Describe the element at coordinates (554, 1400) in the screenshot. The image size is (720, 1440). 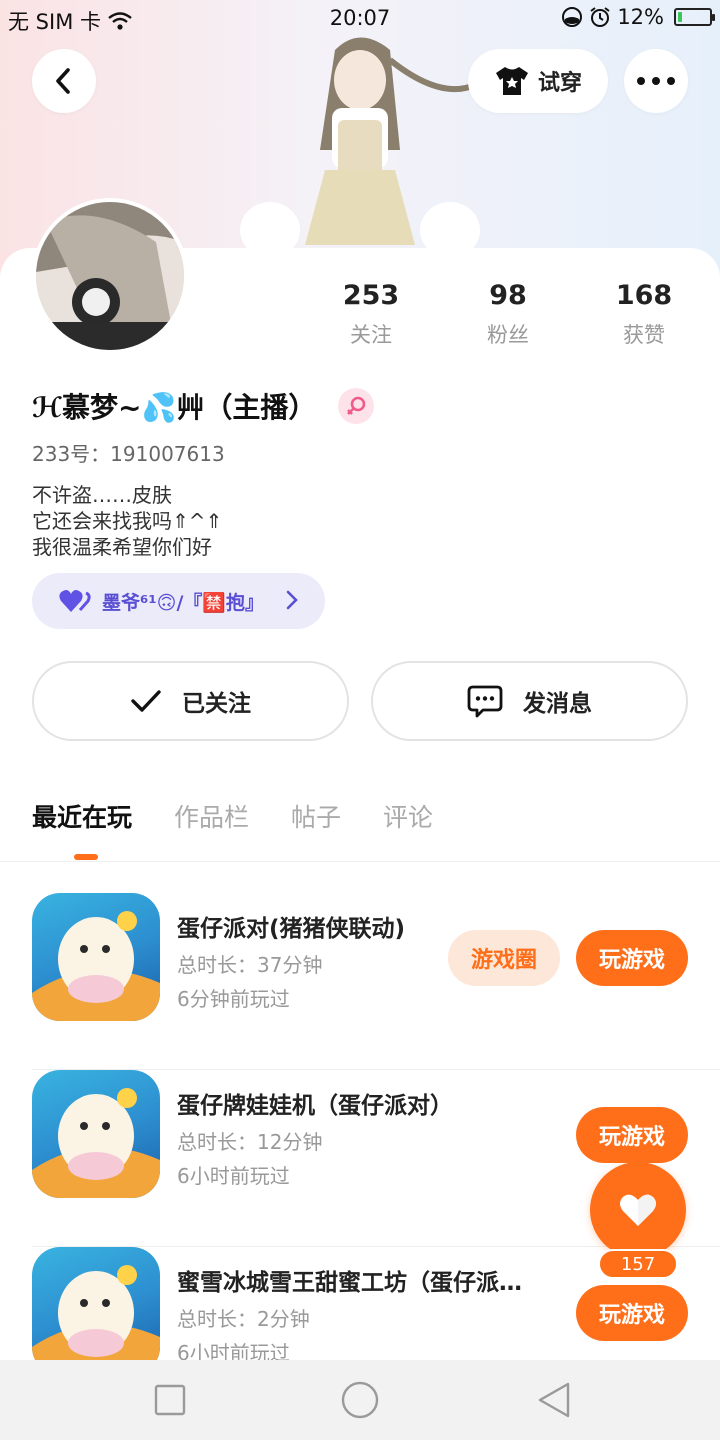
I see `back-icon` at that location.